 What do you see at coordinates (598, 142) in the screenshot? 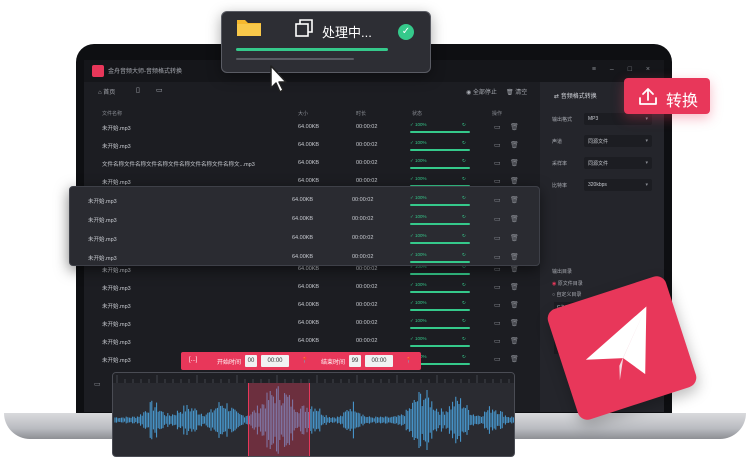
I see `channel-value: 同源文件` at bounding box center [598, 142].